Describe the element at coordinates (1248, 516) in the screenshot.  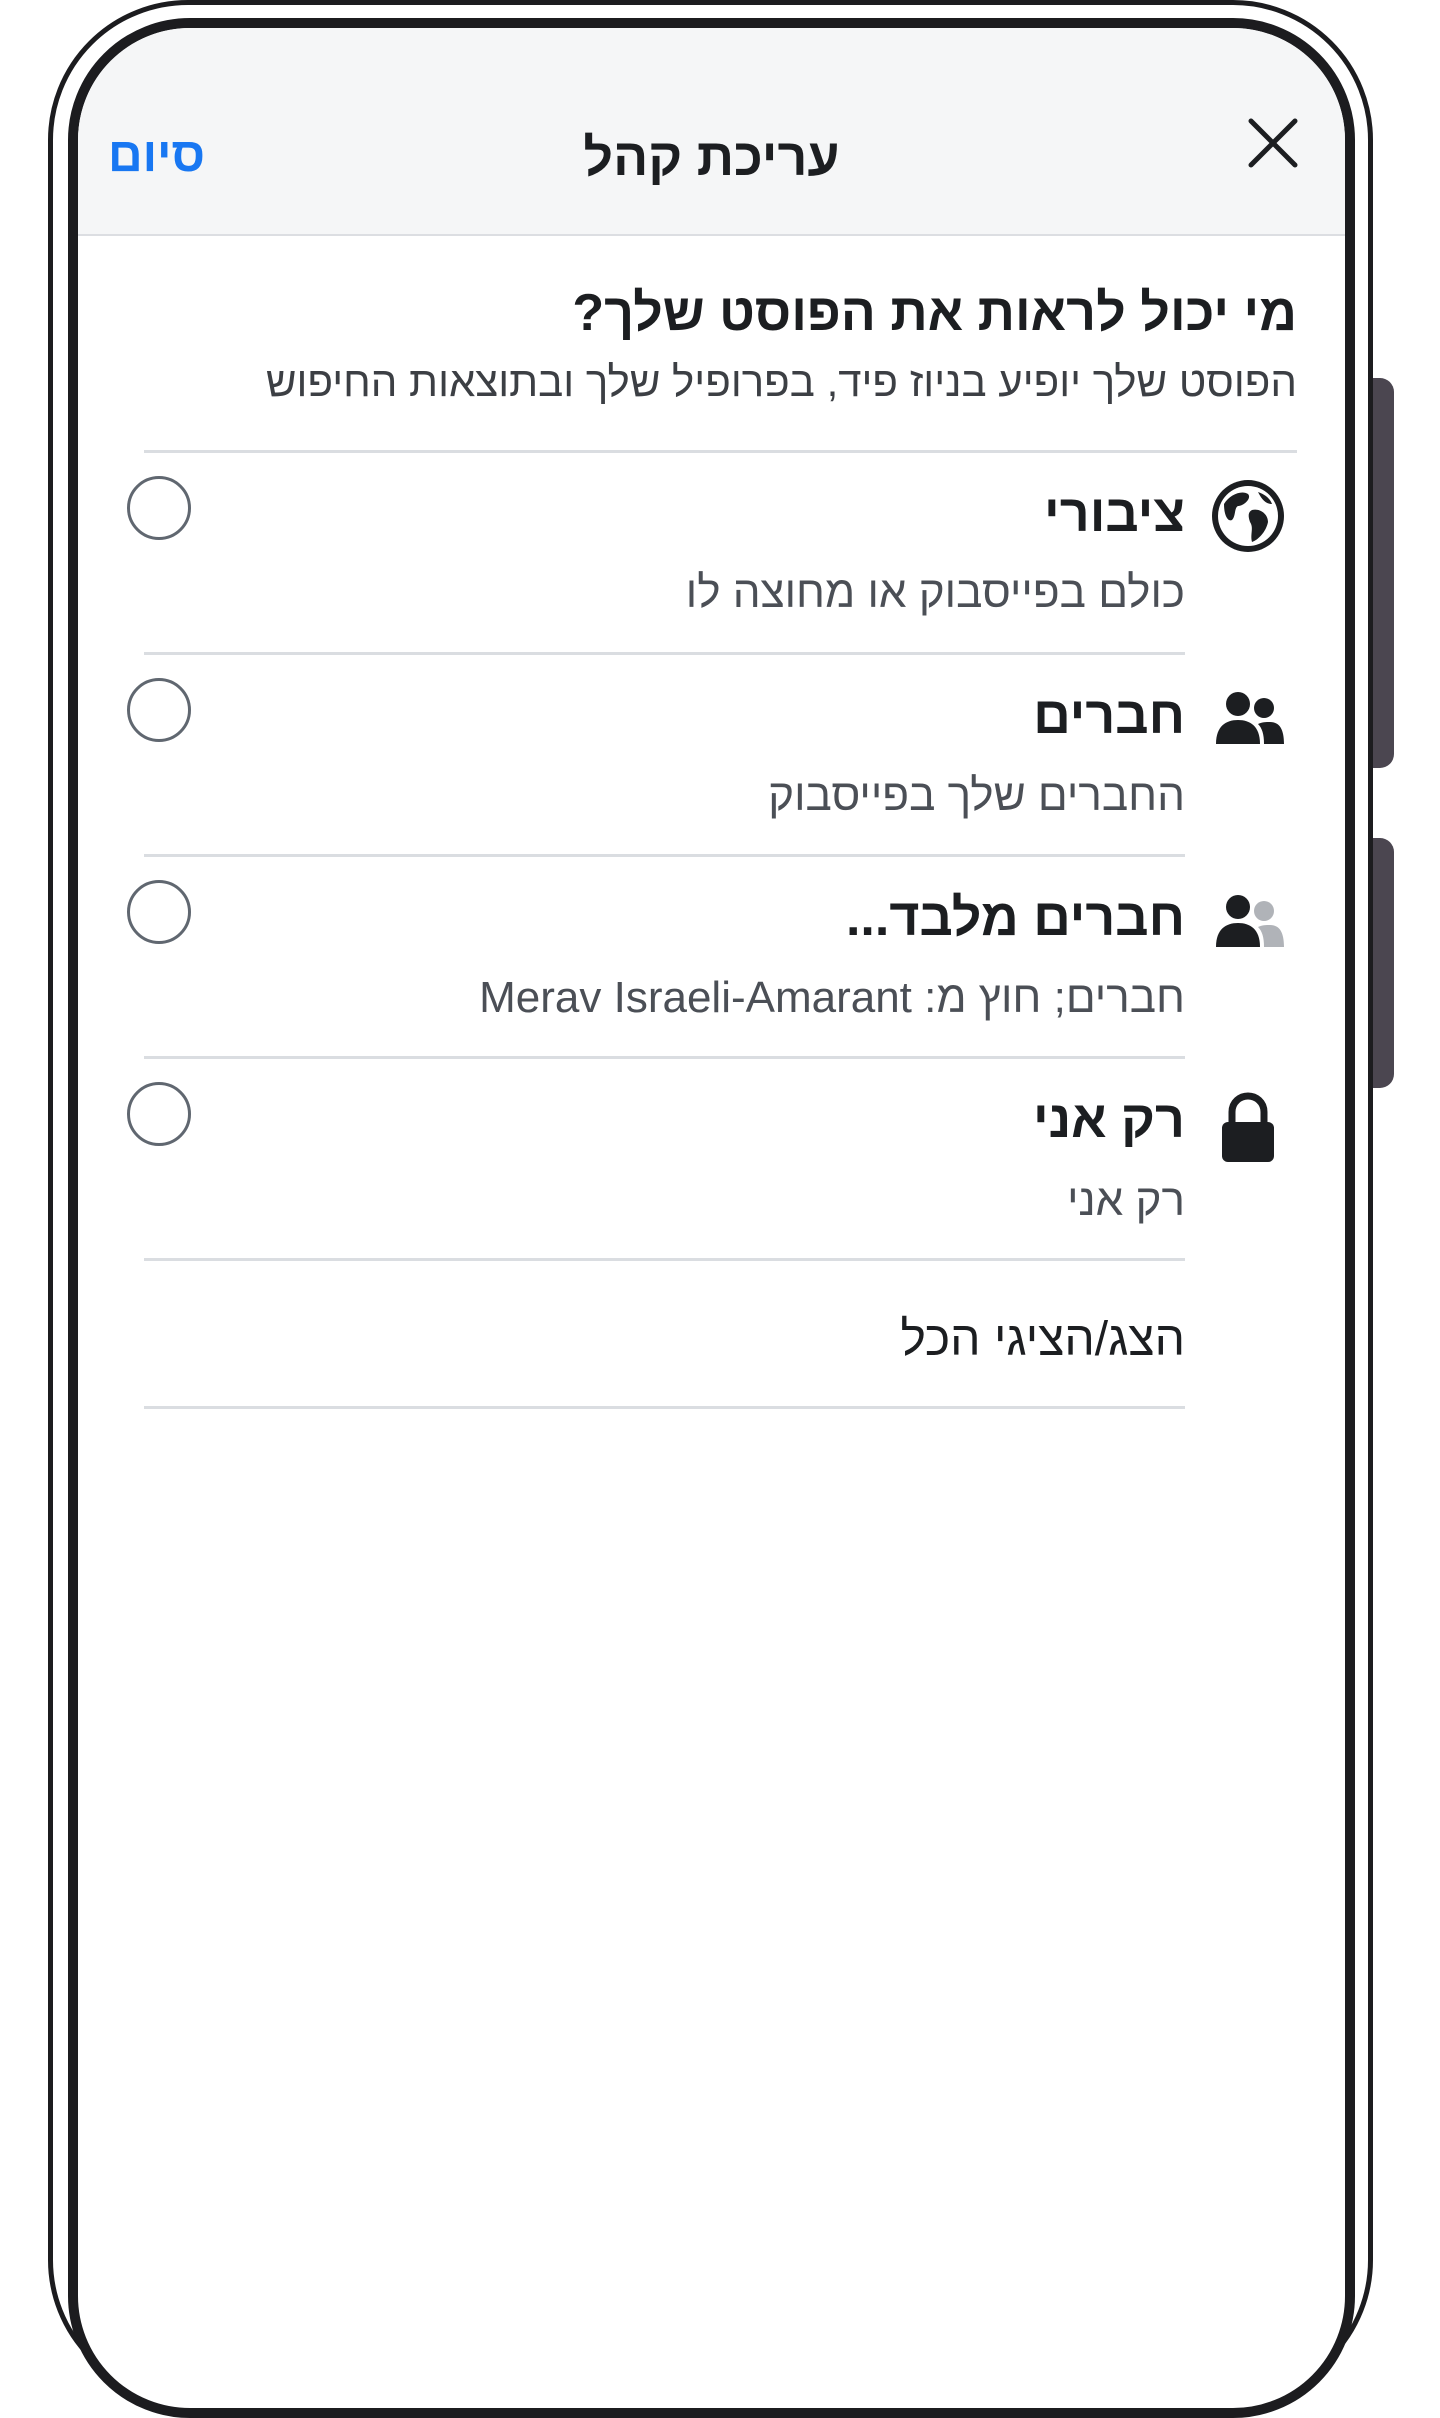
I see `globe-icon` at that location.